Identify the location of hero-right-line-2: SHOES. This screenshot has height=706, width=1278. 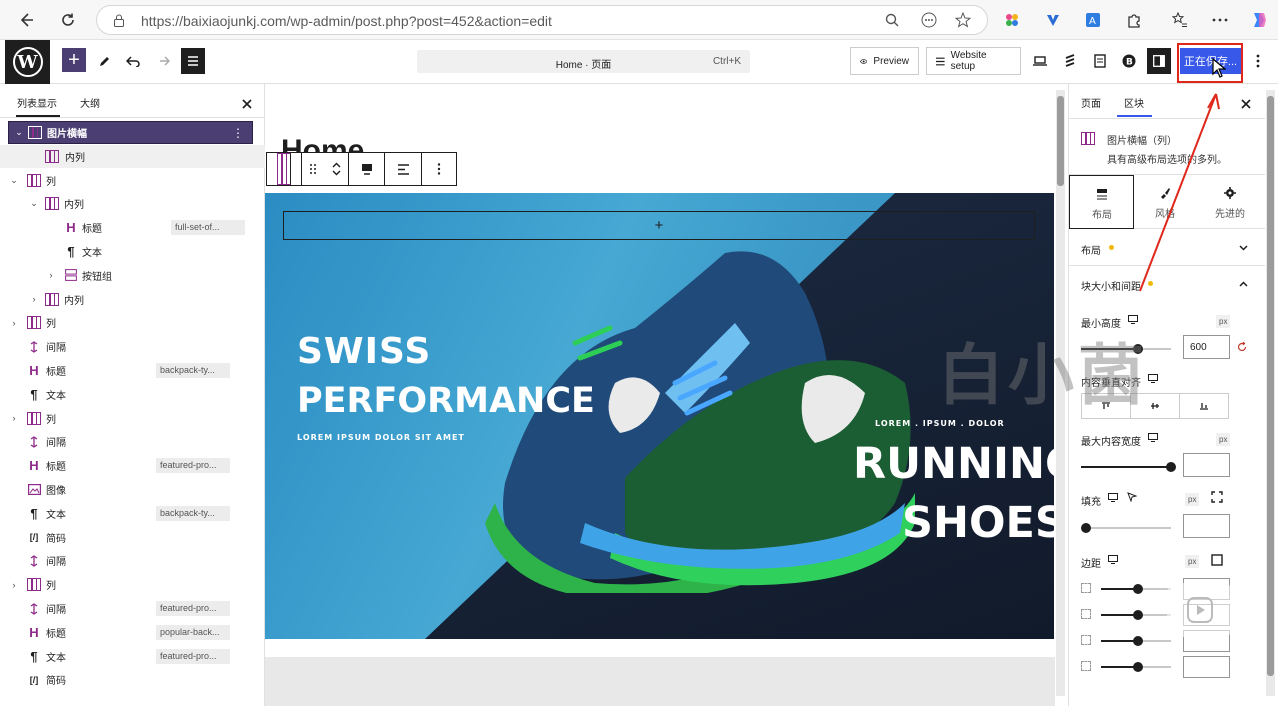
(978, 523).